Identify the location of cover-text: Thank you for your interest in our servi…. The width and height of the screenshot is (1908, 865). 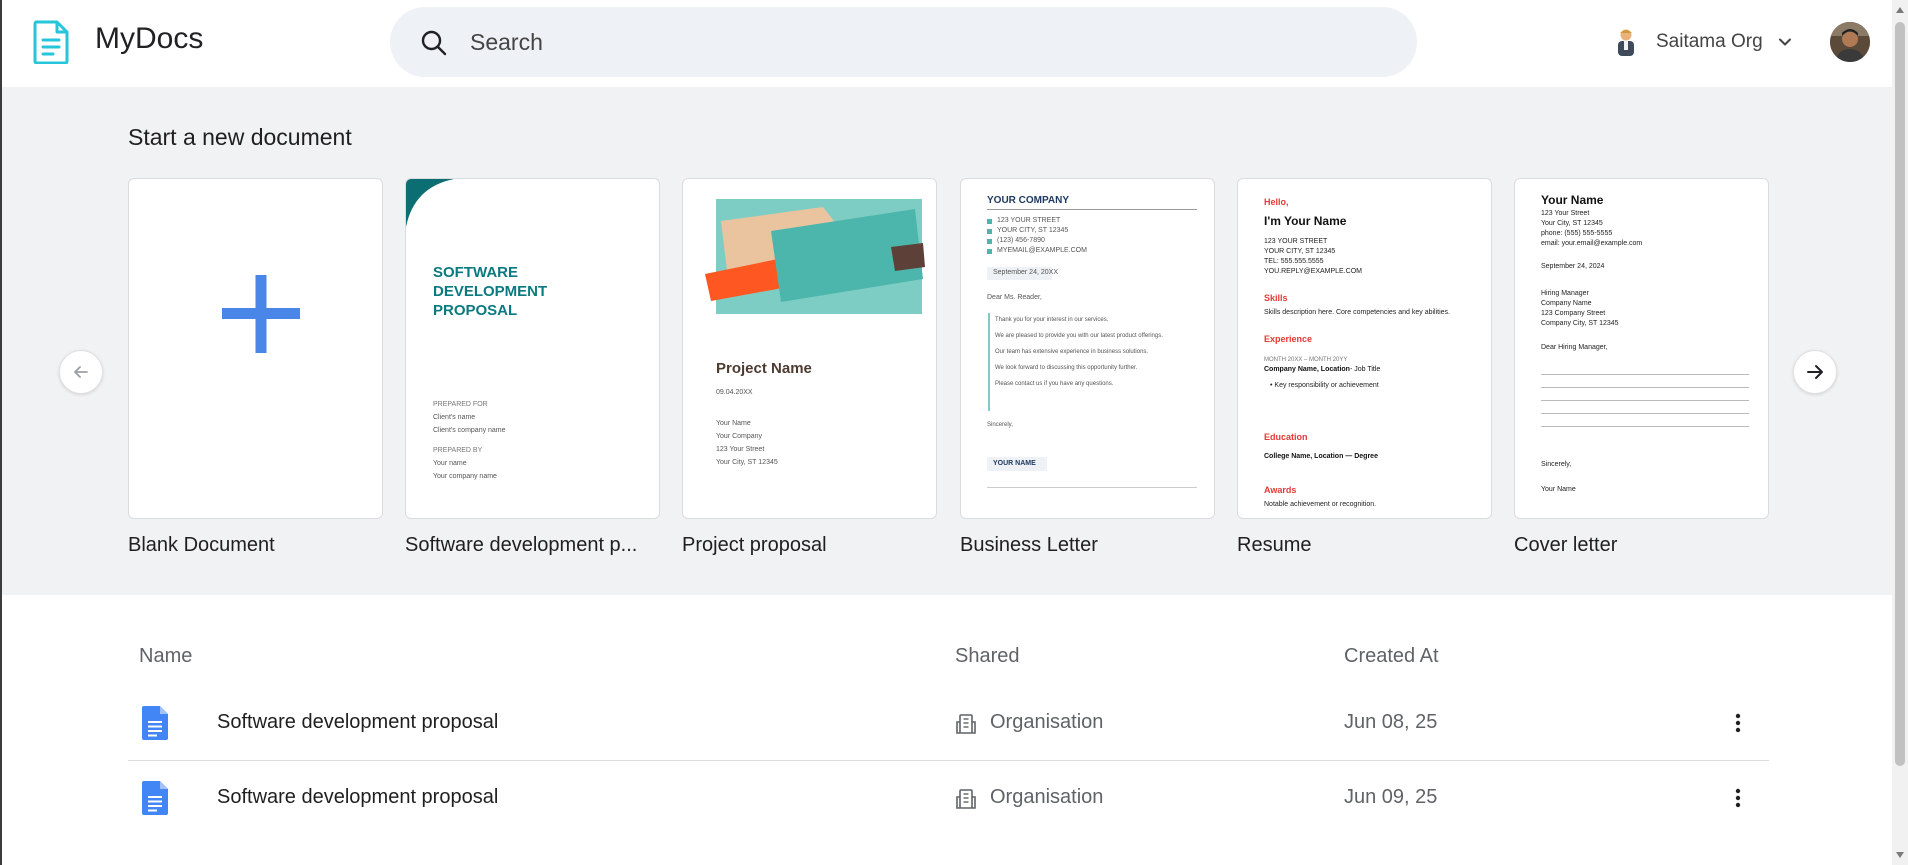
(1052, 320).